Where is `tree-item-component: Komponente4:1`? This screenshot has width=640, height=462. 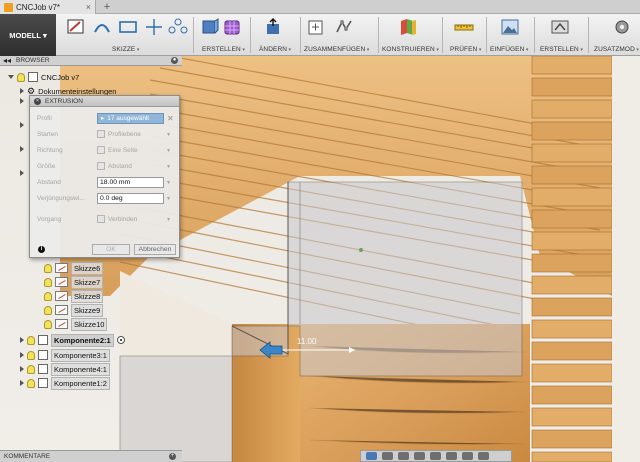 tree-item-component: Komponente4:1 is located at coordinates (65, 369).